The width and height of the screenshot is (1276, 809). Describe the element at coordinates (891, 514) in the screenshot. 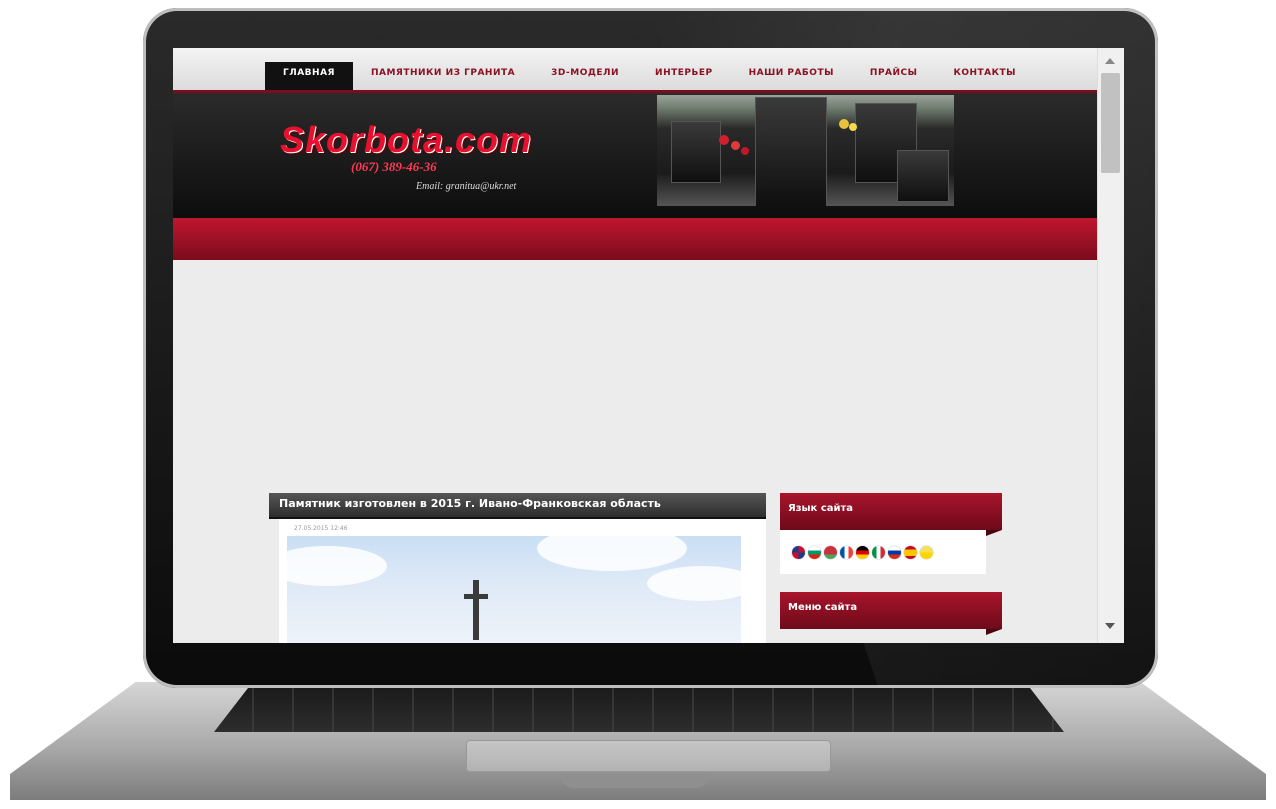

I see `language-widget-title: Язык сайта` at that location.